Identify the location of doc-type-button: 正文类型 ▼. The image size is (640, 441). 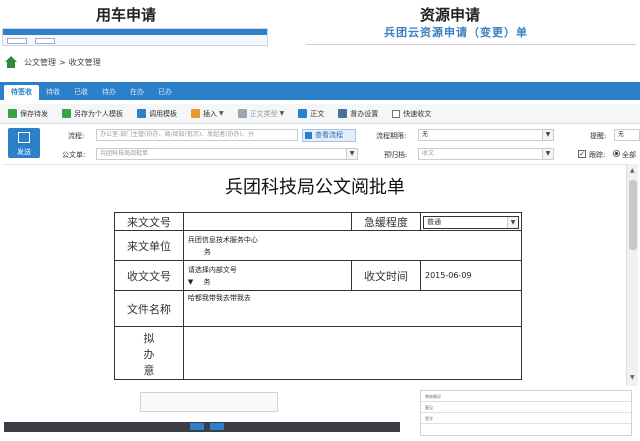
(261, 114).